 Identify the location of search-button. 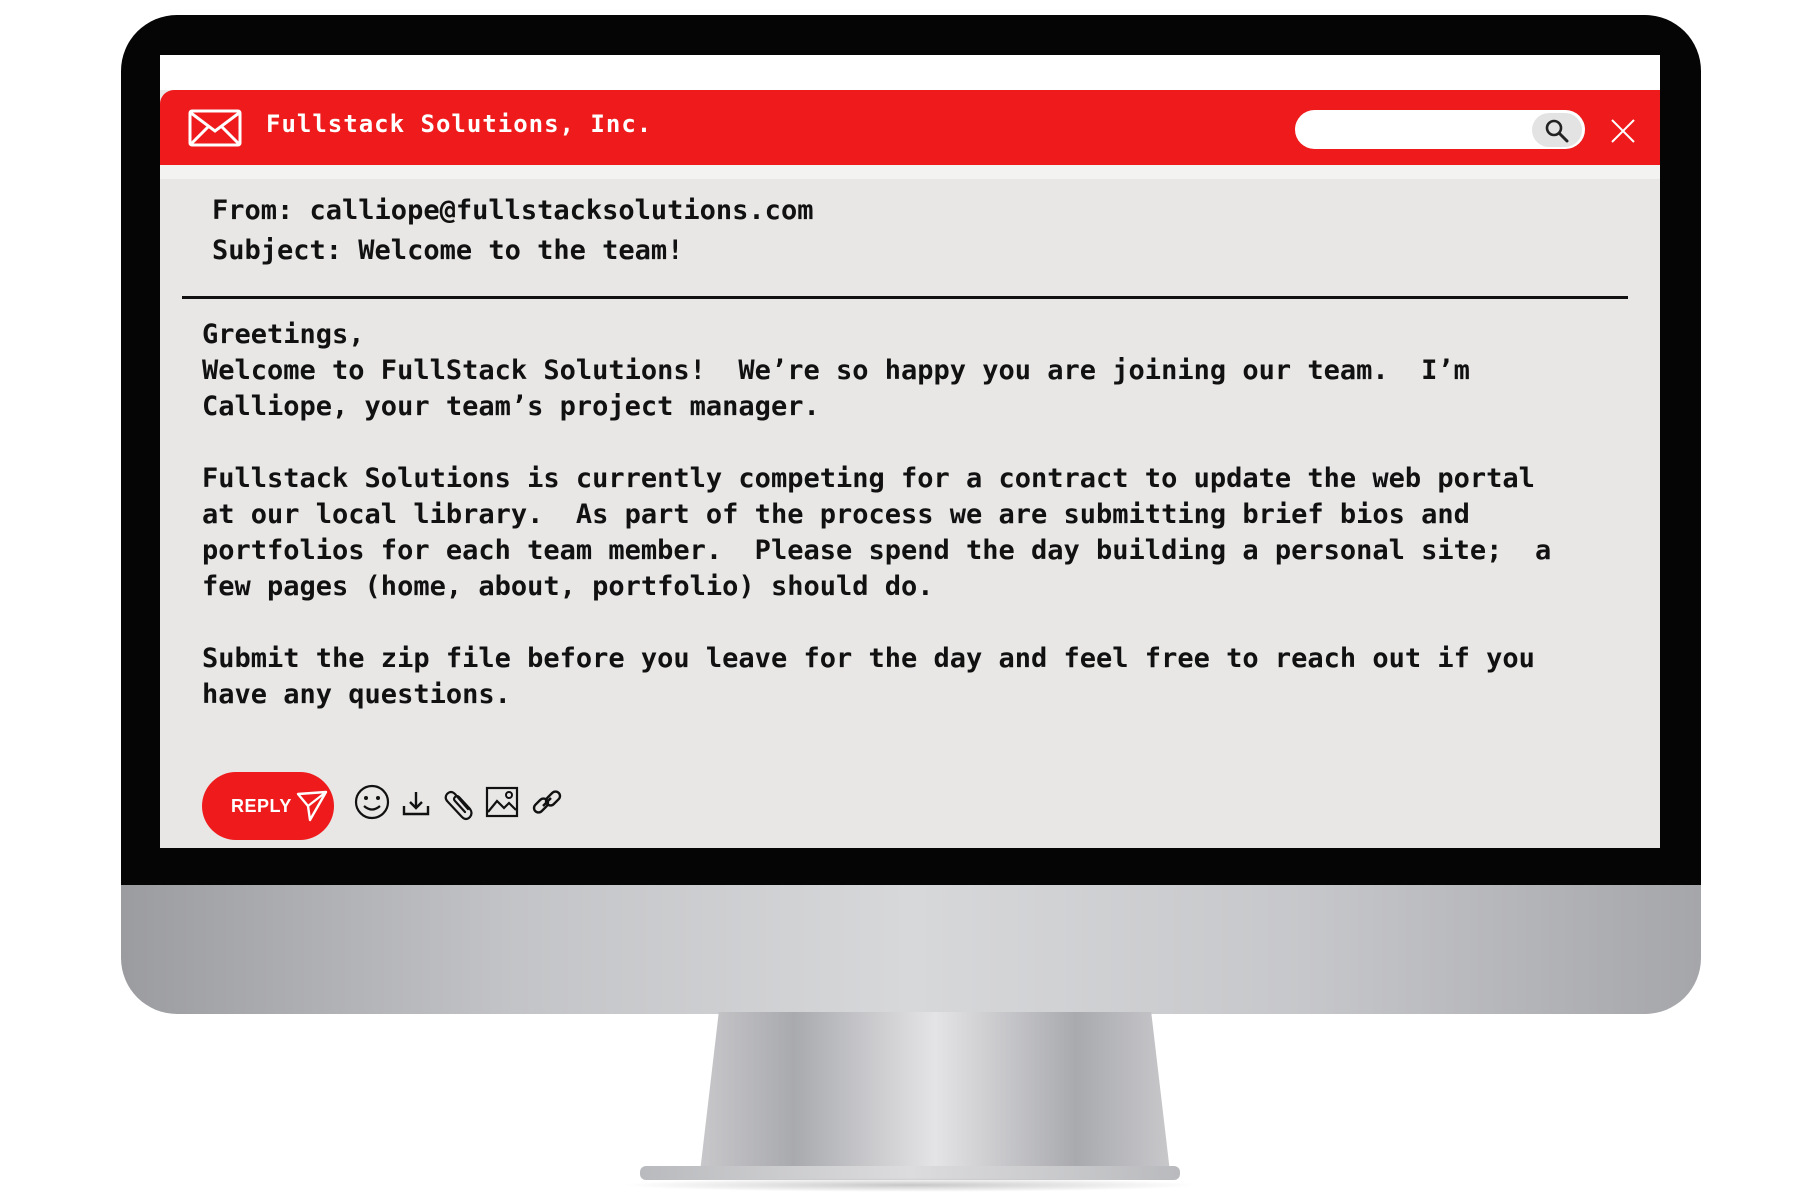
(1557, 130).